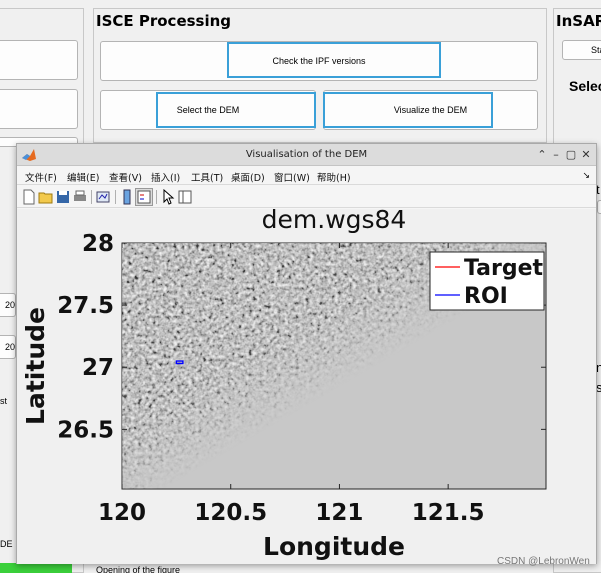 This screenshot has height=573, width=601. I want to click on left-field-2: 20, so click(8, 347).